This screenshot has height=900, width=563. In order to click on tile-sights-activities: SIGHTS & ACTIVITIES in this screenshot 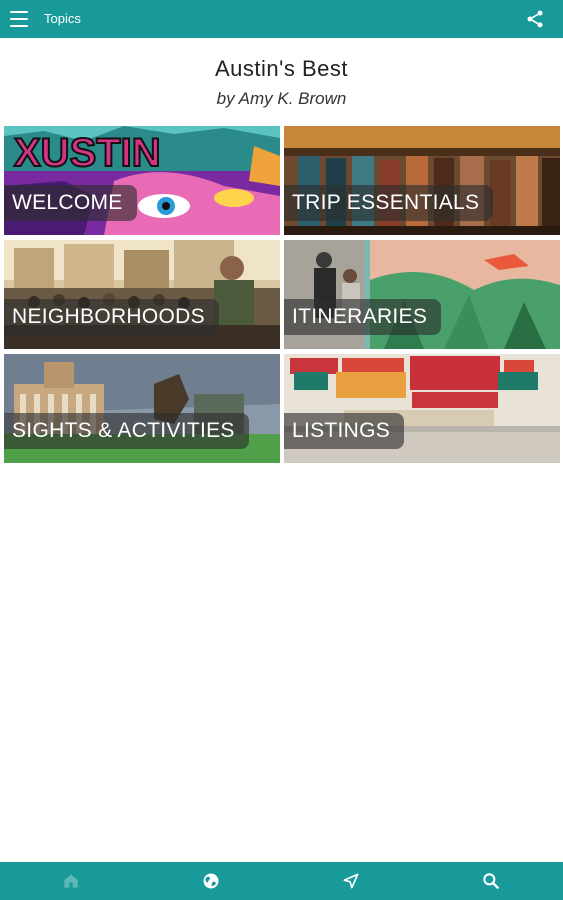, I will do `click(142, 408)`.